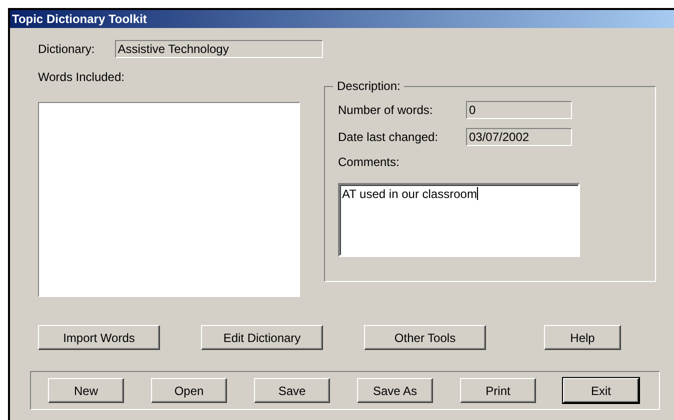 The image size is (674, 420). Describe the element at coordinates (262, 337) in the screenshot. I see `tool-button: Edit Dictionary` at that location.